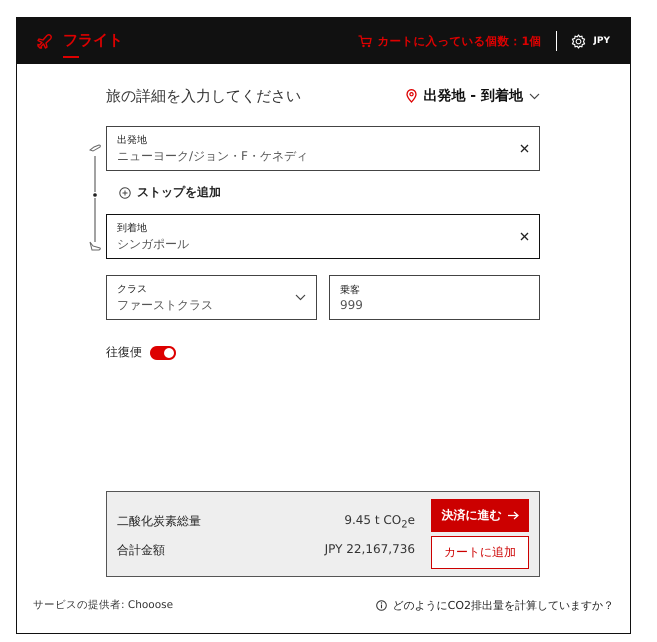 Image resolution: width=657 pixels, height=642 pixels. Describe the element at coordinates (132, 140) in the screenshot. I see `field-label: 出発地` at that location.